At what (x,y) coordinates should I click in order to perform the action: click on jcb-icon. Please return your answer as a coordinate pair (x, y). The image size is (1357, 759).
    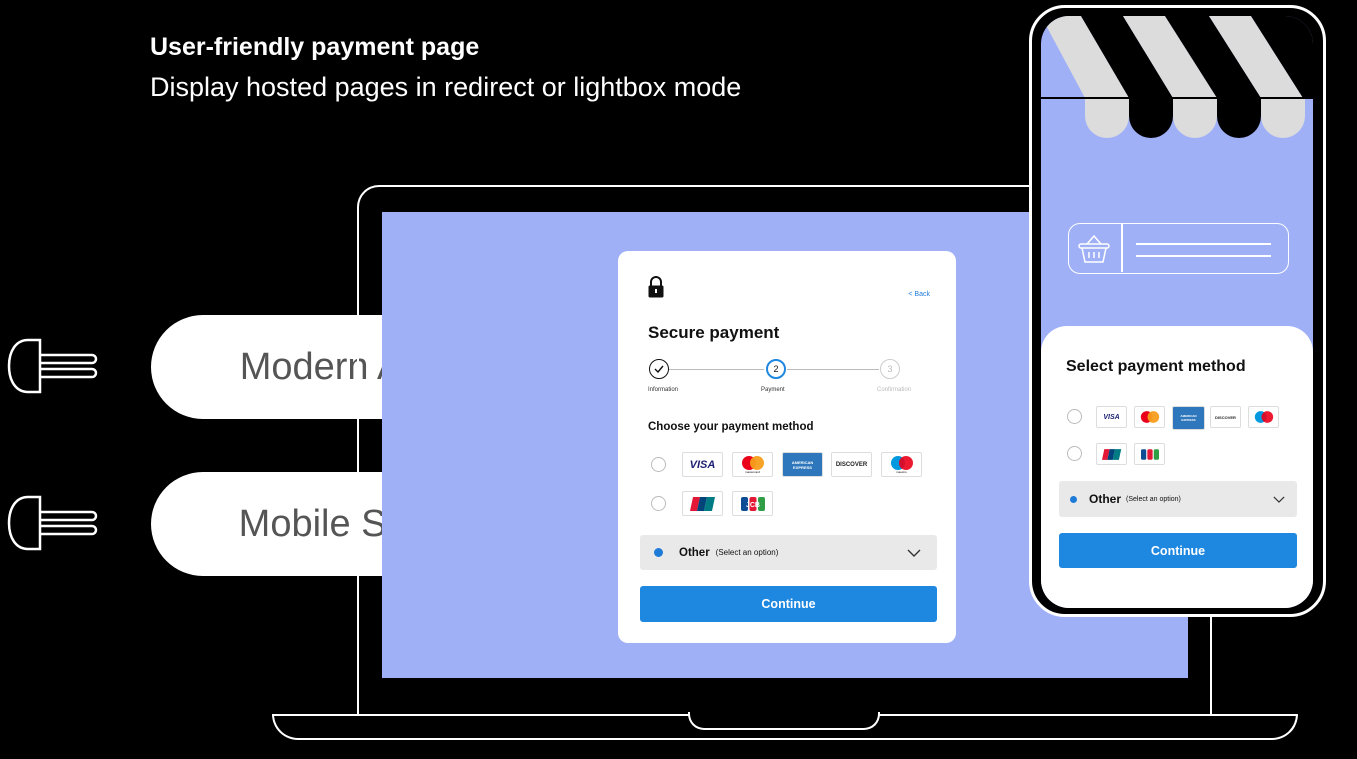
    Looking at the image, I should click on (1149, 454).